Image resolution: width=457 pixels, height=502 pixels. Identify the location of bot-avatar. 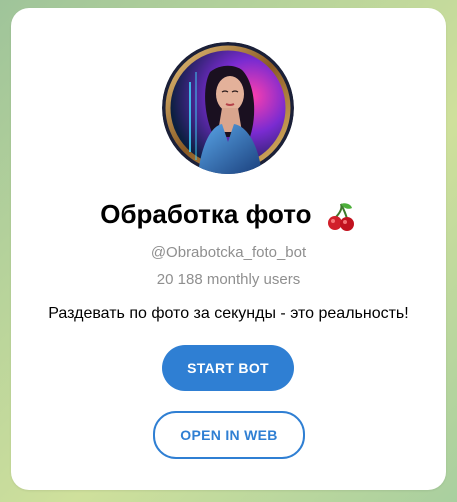
(228, 108).